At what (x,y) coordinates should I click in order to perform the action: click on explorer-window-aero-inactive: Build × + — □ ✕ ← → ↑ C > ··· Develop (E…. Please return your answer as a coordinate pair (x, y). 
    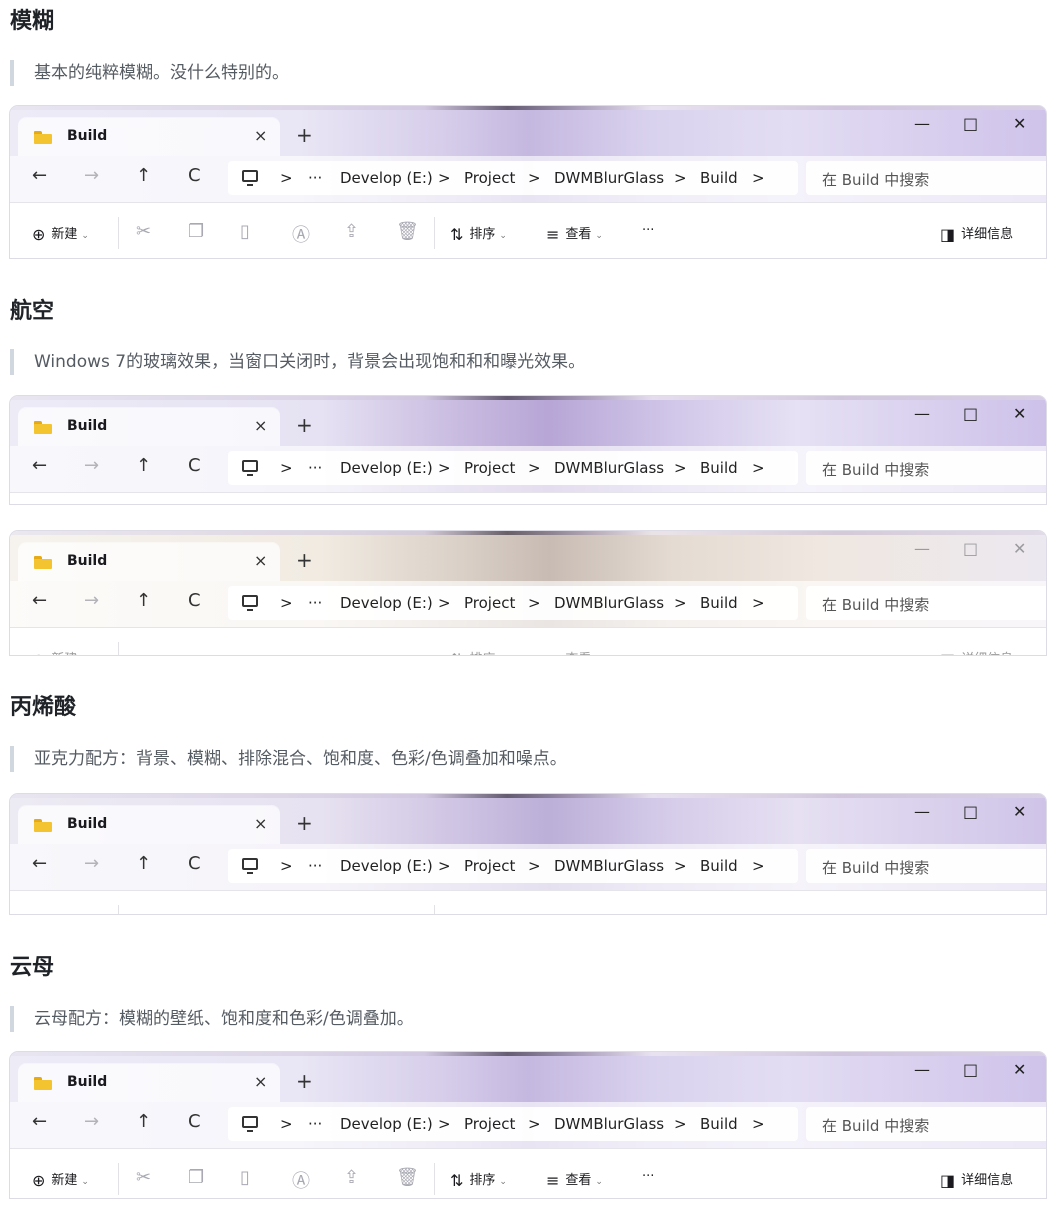
    Looking at the image, I should click on (528, 593).